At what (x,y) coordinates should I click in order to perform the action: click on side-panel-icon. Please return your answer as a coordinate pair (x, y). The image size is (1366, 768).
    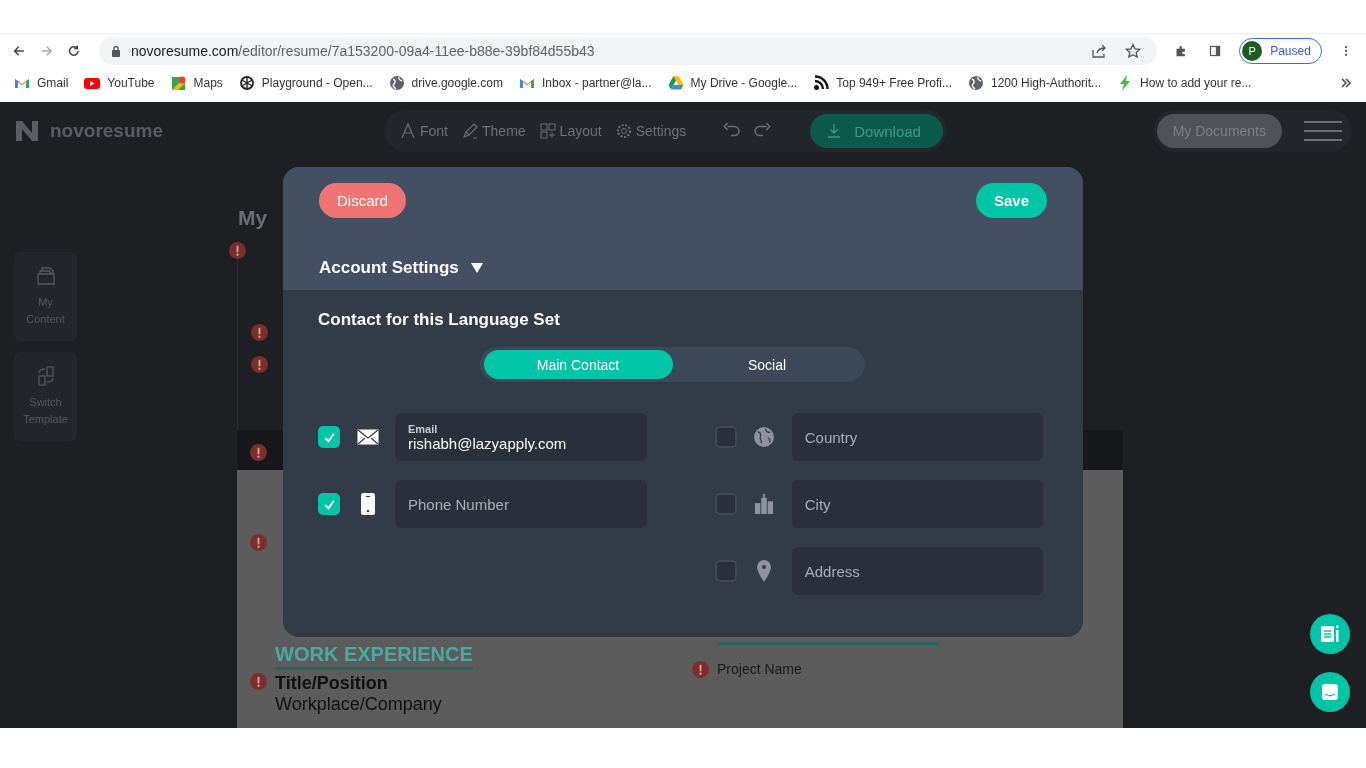
    Looking at the image, I should click on (1215, 51).